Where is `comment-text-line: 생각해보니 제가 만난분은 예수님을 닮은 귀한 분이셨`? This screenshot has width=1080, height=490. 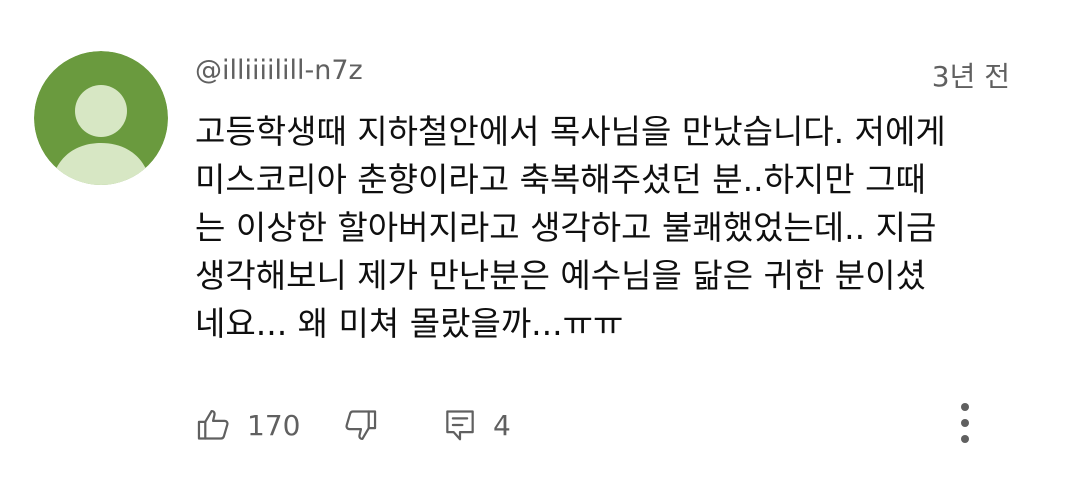 comment-text-line: 생각해보니 제가 만난분은 예수님을 닮은 귀한 분이셨 is located at coordinates (560, 275).